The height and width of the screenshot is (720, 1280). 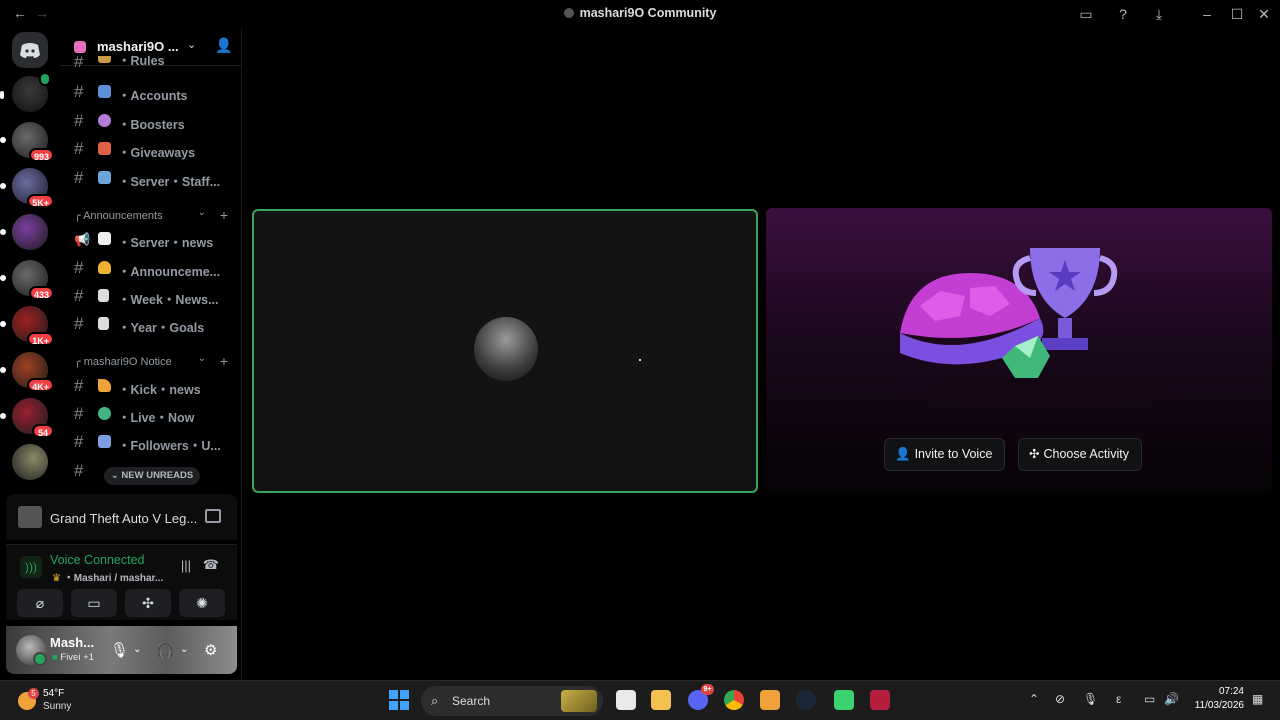 What do you see at coordinates (1215, 699) in the screenshot?
I see `system-clock: 07:24 11/03/2026` at bounding box center [1215, 699].